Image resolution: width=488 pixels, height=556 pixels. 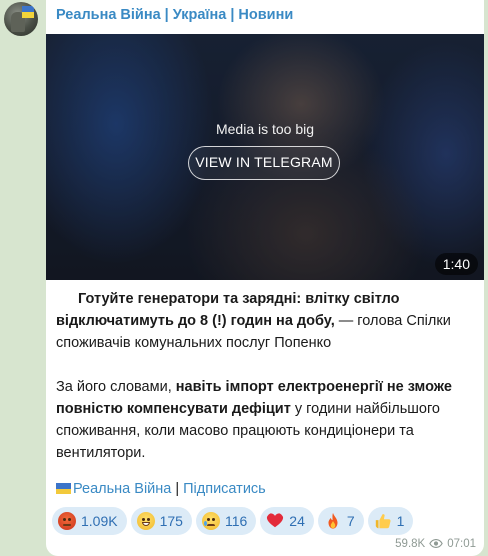 I want to click on view-in-telegram-button: VIEW IN TELEGRAM, so click(x=264, y=163).